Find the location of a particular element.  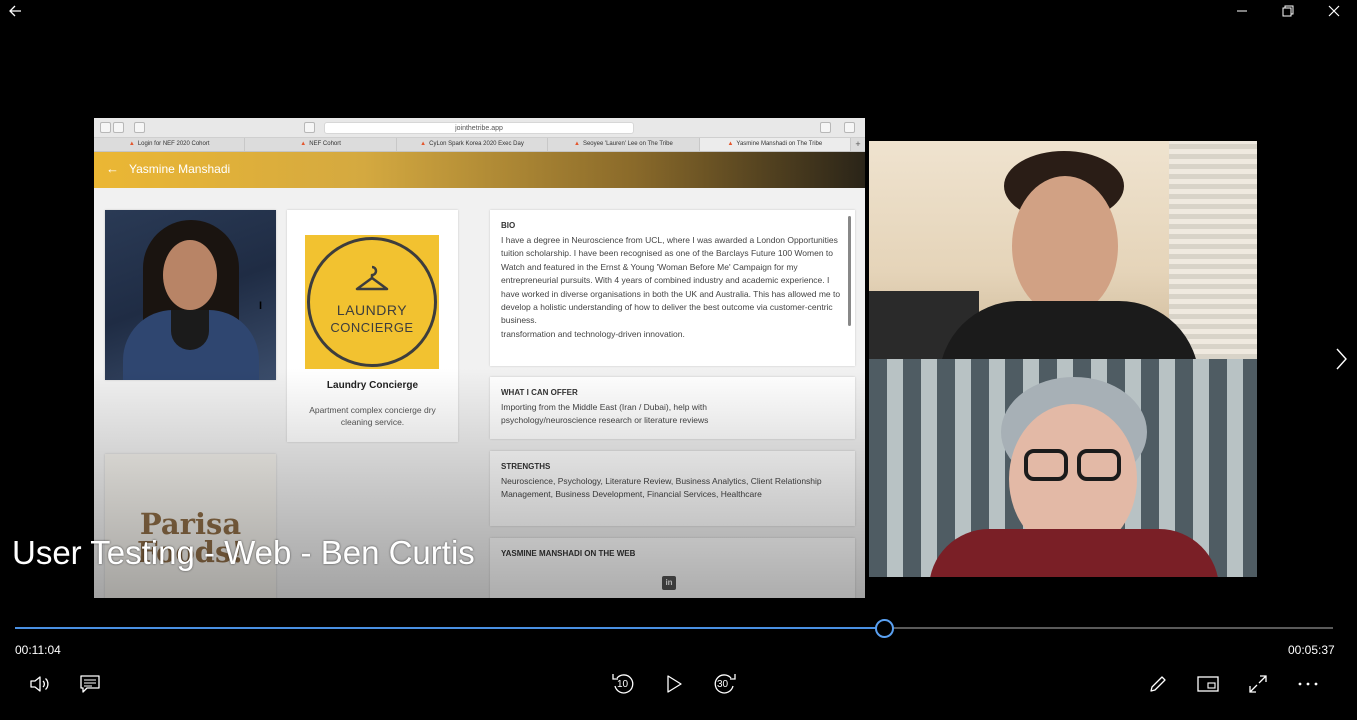

close-icon is located at coordinates (1334, 11).